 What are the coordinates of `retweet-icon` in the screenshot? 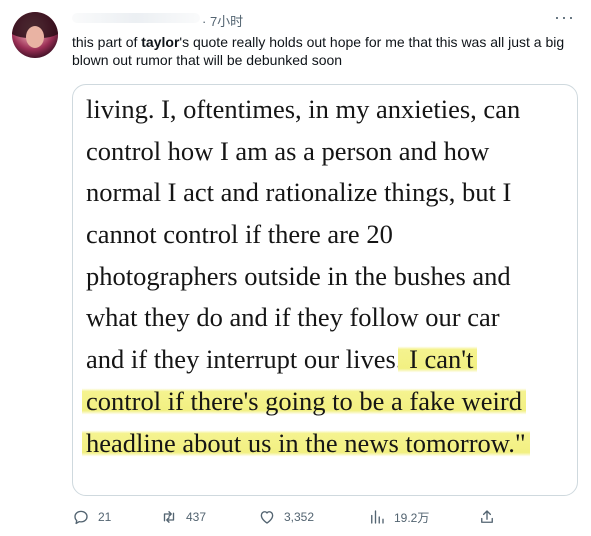 It's located at (169, 517).